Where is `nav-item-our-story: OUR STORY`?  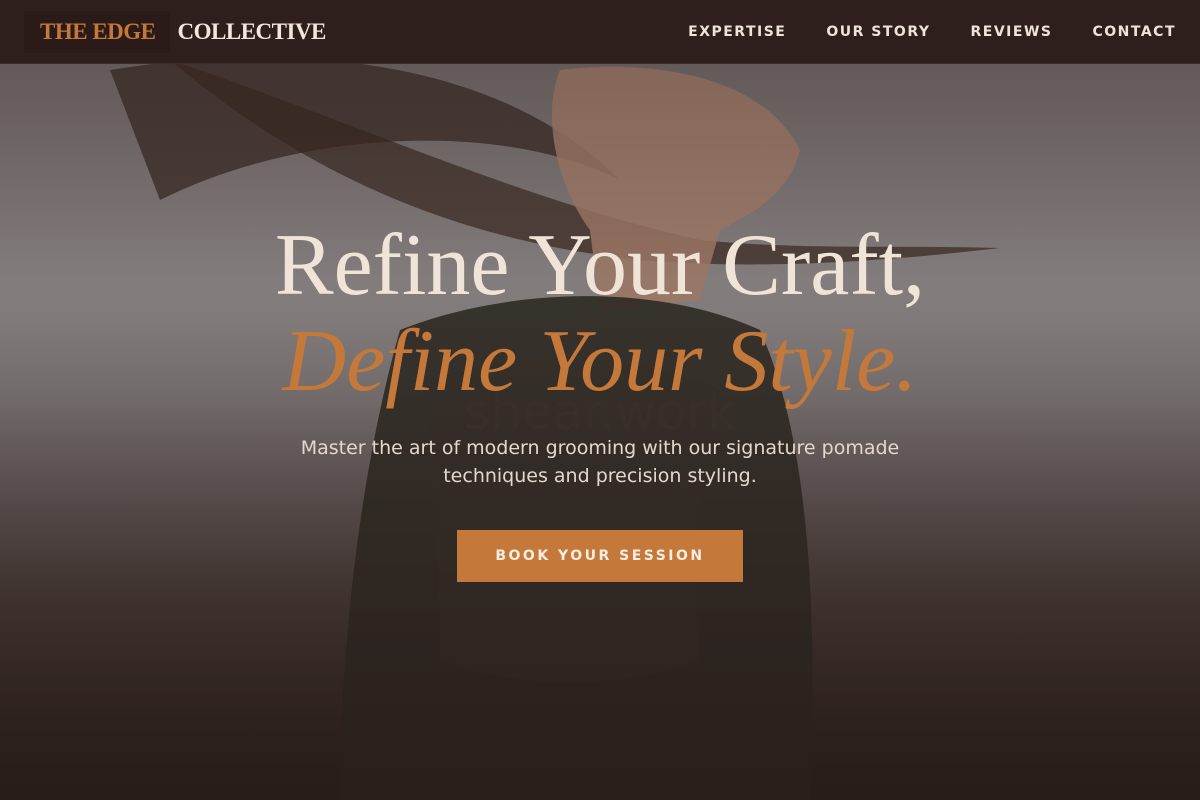 nav-item-our-story: OUR STORY is located at coordinates (878, 32).